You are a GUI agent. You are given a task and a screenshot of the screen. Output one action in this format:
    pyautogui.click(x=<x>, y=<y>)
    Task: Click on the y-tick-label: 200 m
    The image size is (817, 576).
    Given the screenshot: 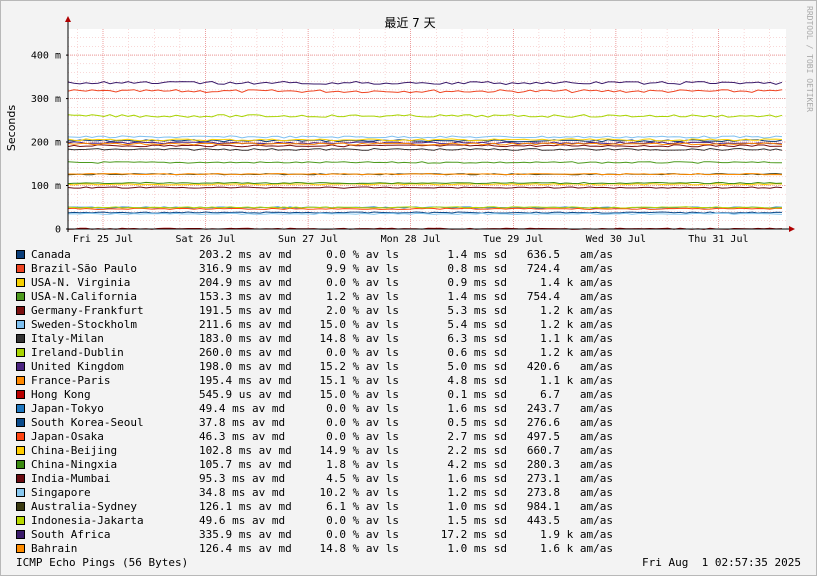 What is the action you would take?
    pyautogui.click(x=46, y=143)
    